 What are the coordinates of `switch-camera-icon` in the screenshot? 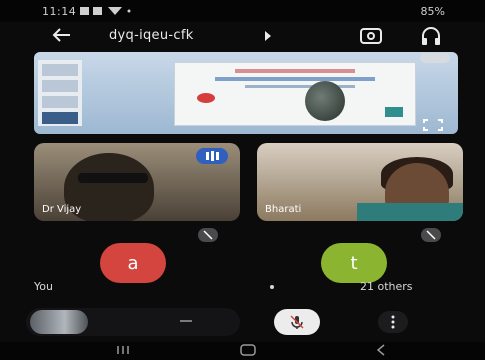 It's located at (371, 35).